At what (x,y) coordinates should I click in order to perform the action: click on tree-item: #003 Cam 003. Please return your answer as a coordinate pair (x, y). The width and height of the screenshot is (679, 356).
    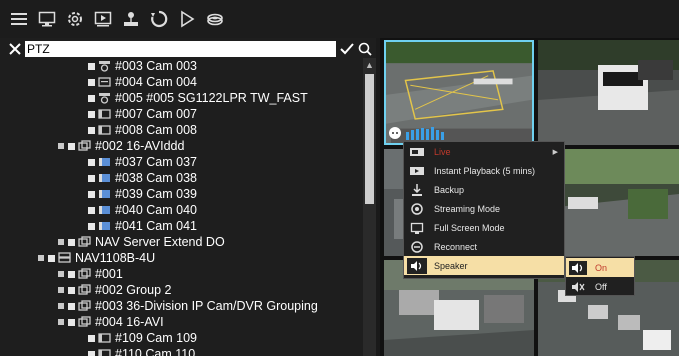
    Looking at the image, I should click on (142, 66).